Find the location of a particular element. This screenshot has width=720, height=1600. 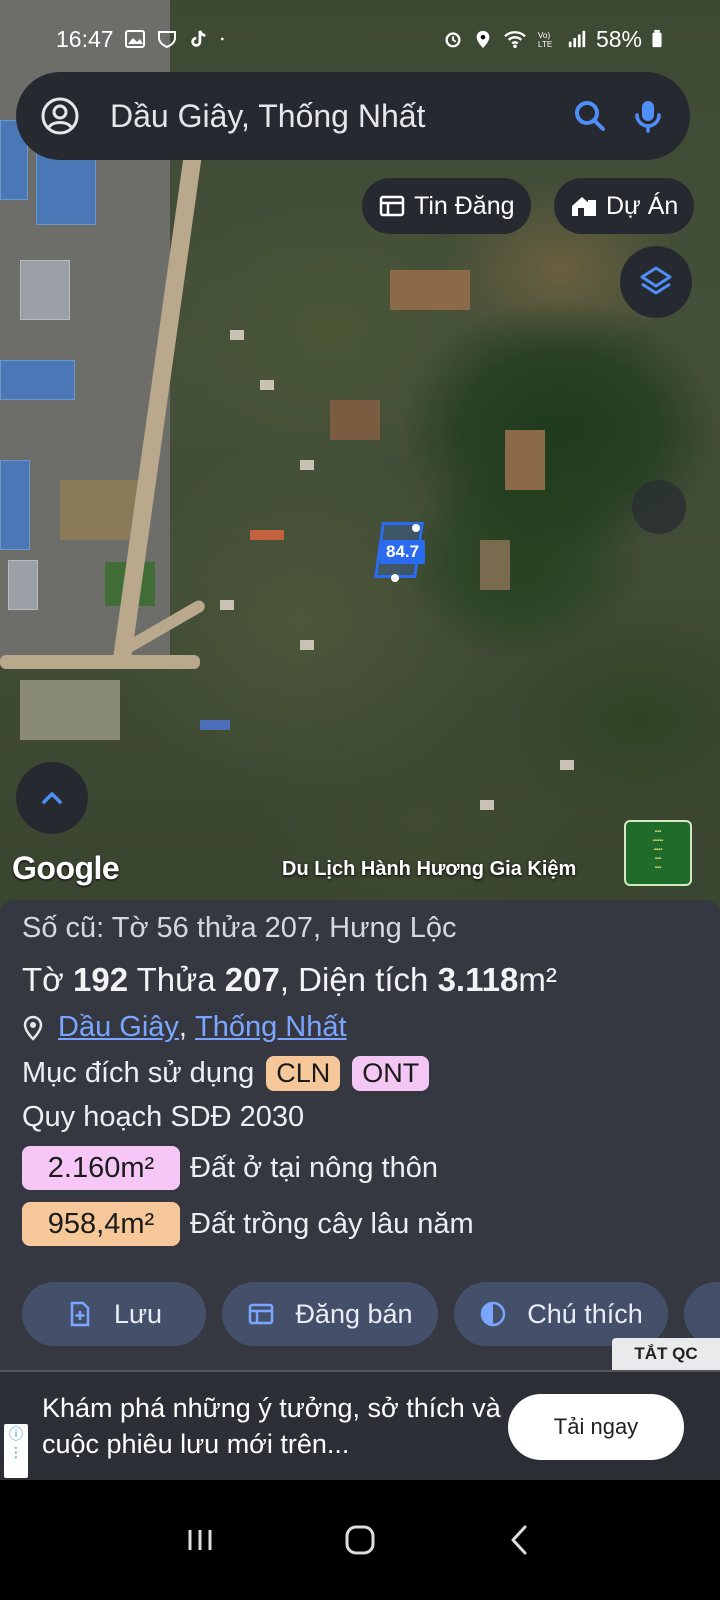

area-label: , Diện tích is located at coordinates (354, 979).